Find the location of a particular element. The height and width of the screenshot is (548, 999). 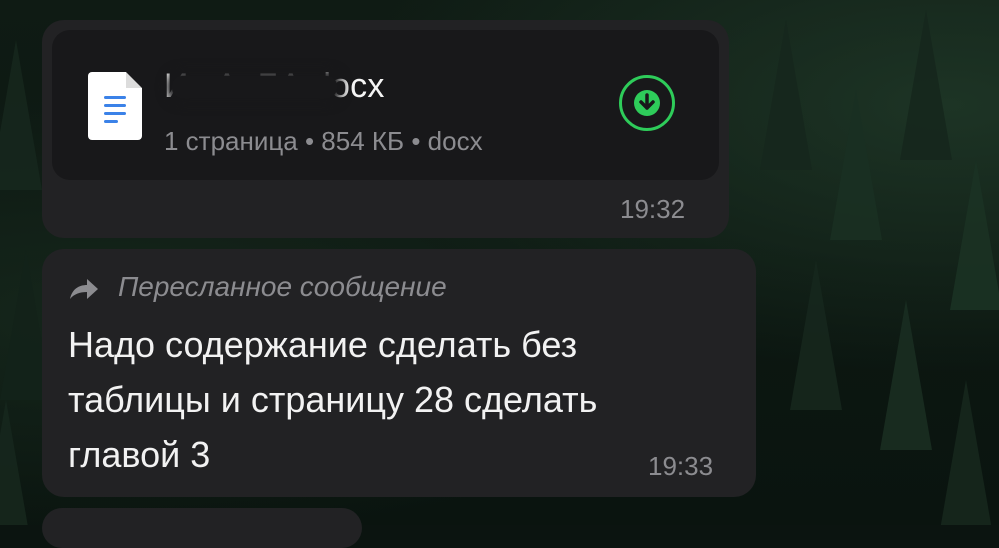

download-arrow-icon is located at coordinates (647, 103).